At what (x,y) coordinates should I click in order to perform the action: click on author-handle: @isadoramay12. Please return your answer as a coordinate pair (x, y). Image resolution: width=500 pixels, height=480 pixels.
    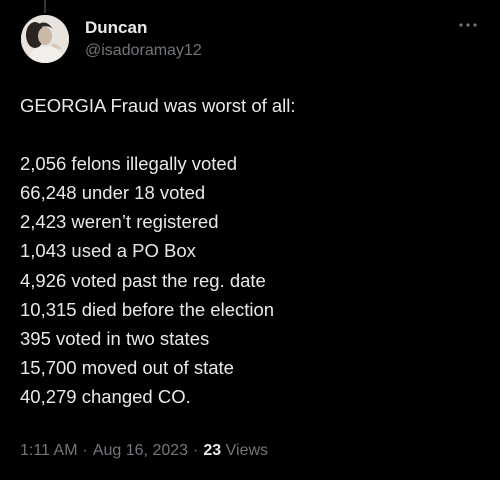
    Looking at the image, I should click on (143, 51).